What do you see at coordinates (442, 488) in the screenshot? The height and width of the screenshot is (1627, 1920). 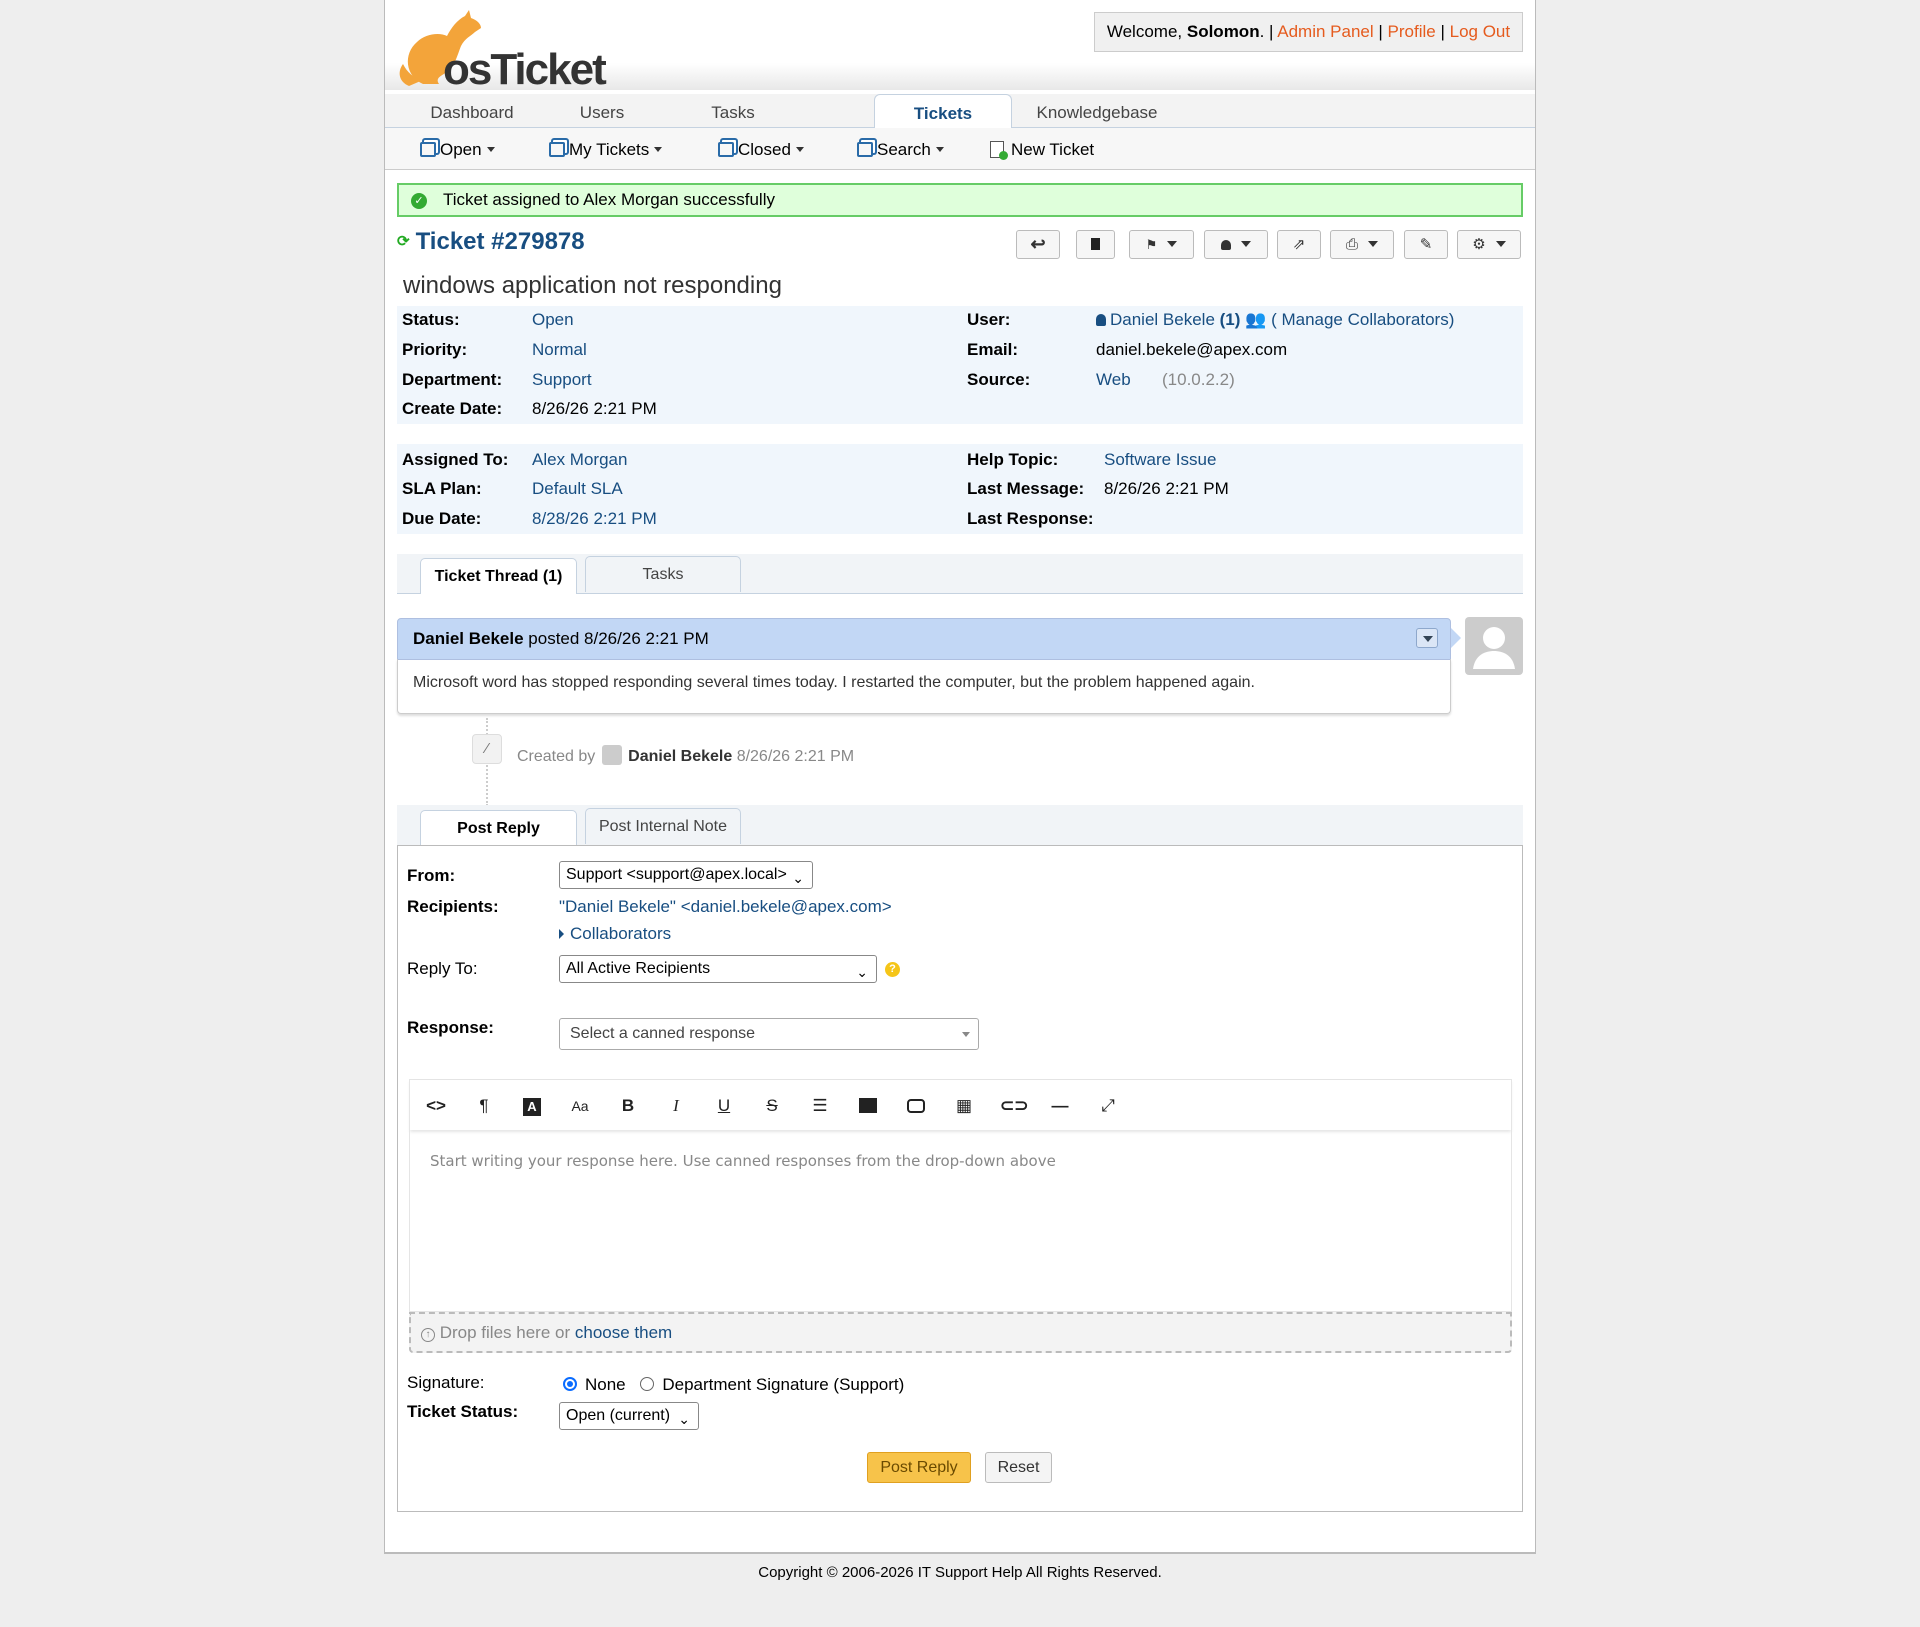 I see `sla-label: SLA Plan:` at bounding box center [442, 488].